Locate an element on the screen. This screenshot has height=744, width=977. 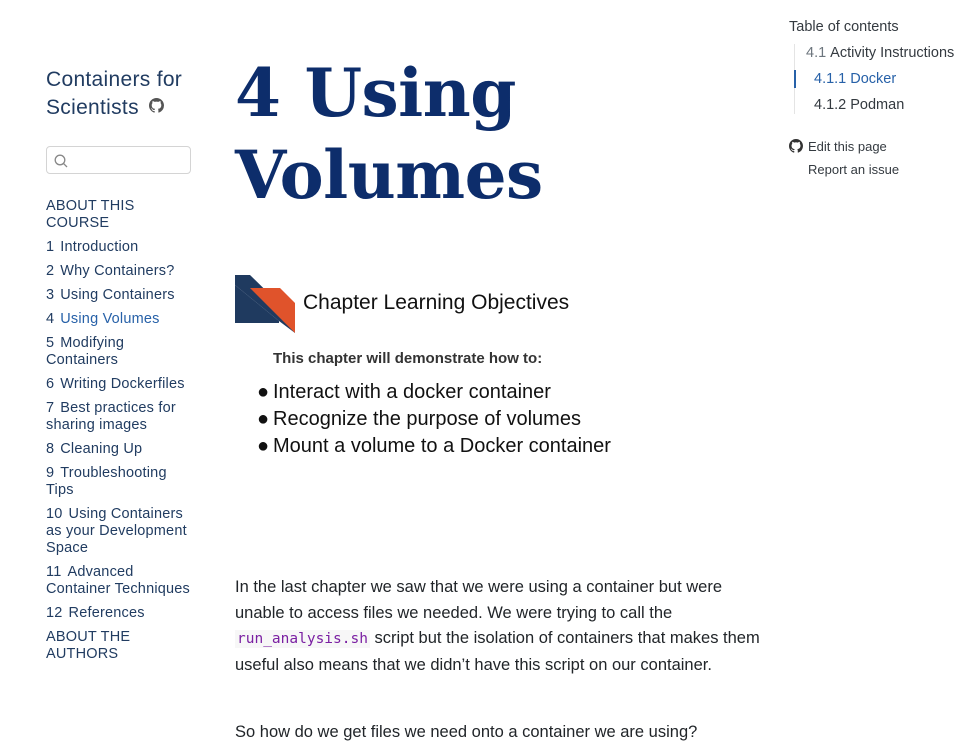
edit-page-label: Edit this page is located at coordinates (847, 146).